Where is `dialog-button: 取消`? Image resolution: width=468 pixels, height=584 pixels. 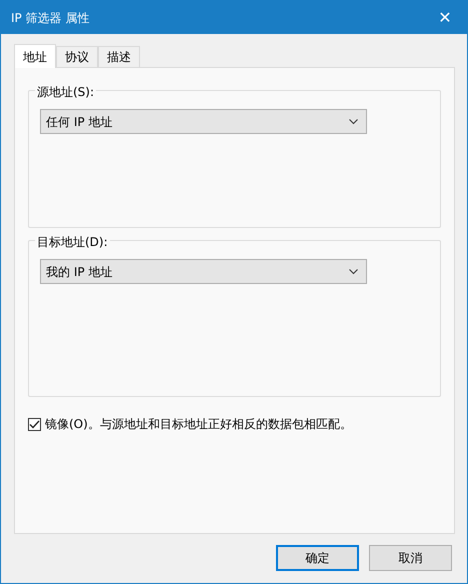 dialog-button: 取消 is located at coordinates (410, 558).